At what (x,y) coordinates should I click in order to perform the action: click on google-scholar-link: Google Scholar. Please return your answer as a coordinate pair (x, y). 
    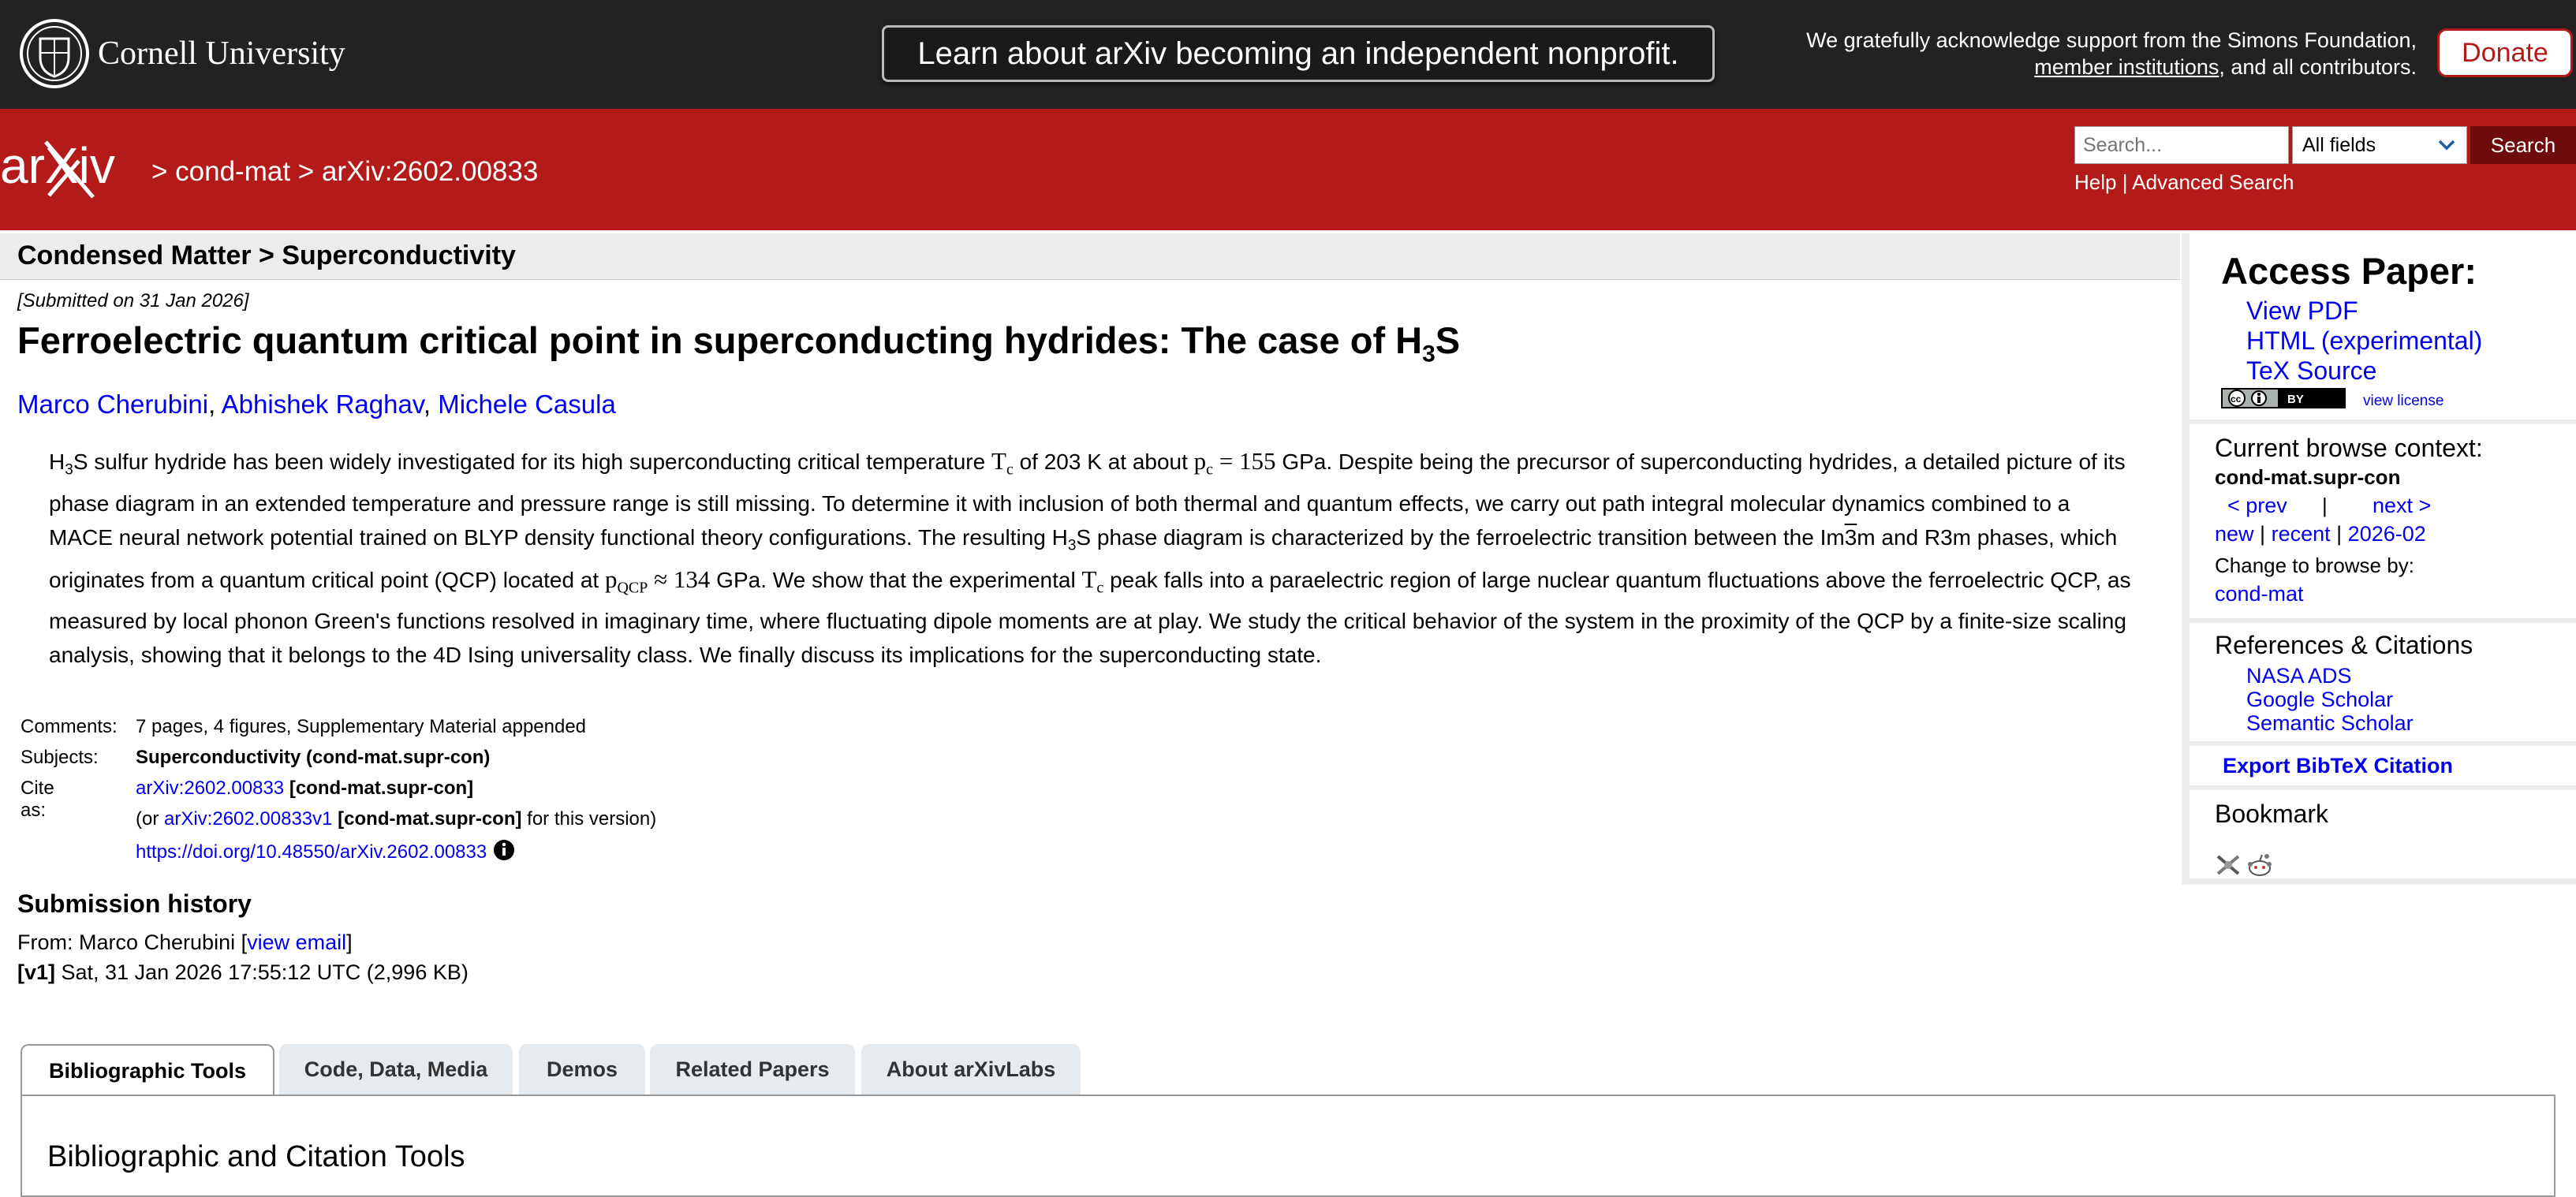
    Looking at the image, I should click on (2319, 700).